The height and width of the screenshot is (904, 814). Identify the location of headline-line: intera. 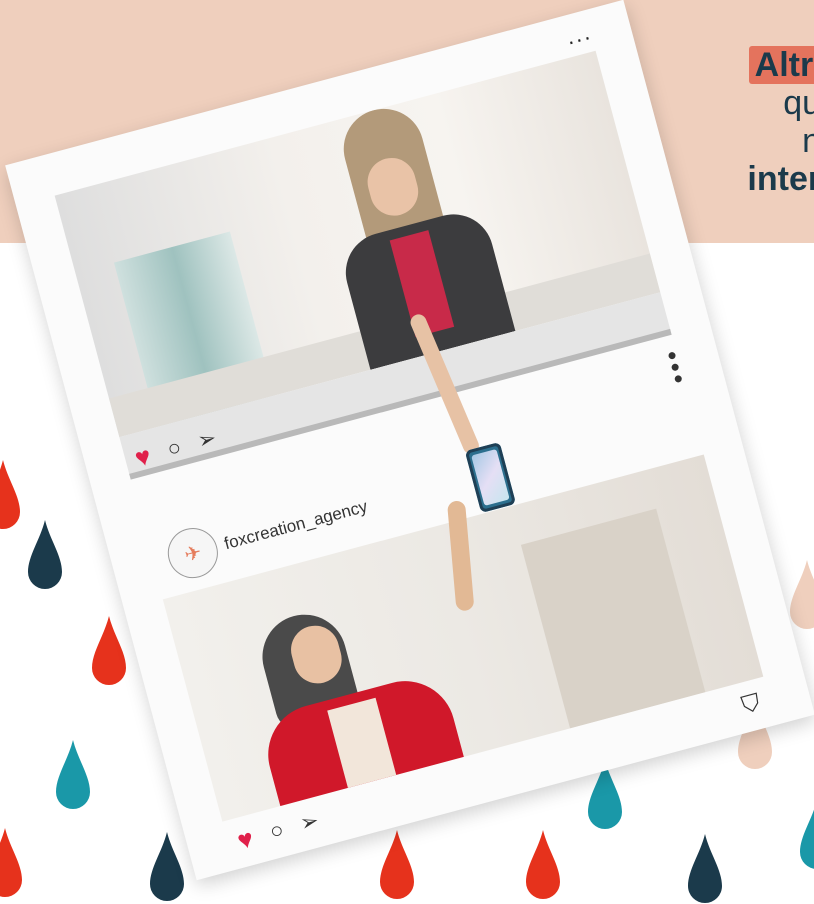
(780, 179).